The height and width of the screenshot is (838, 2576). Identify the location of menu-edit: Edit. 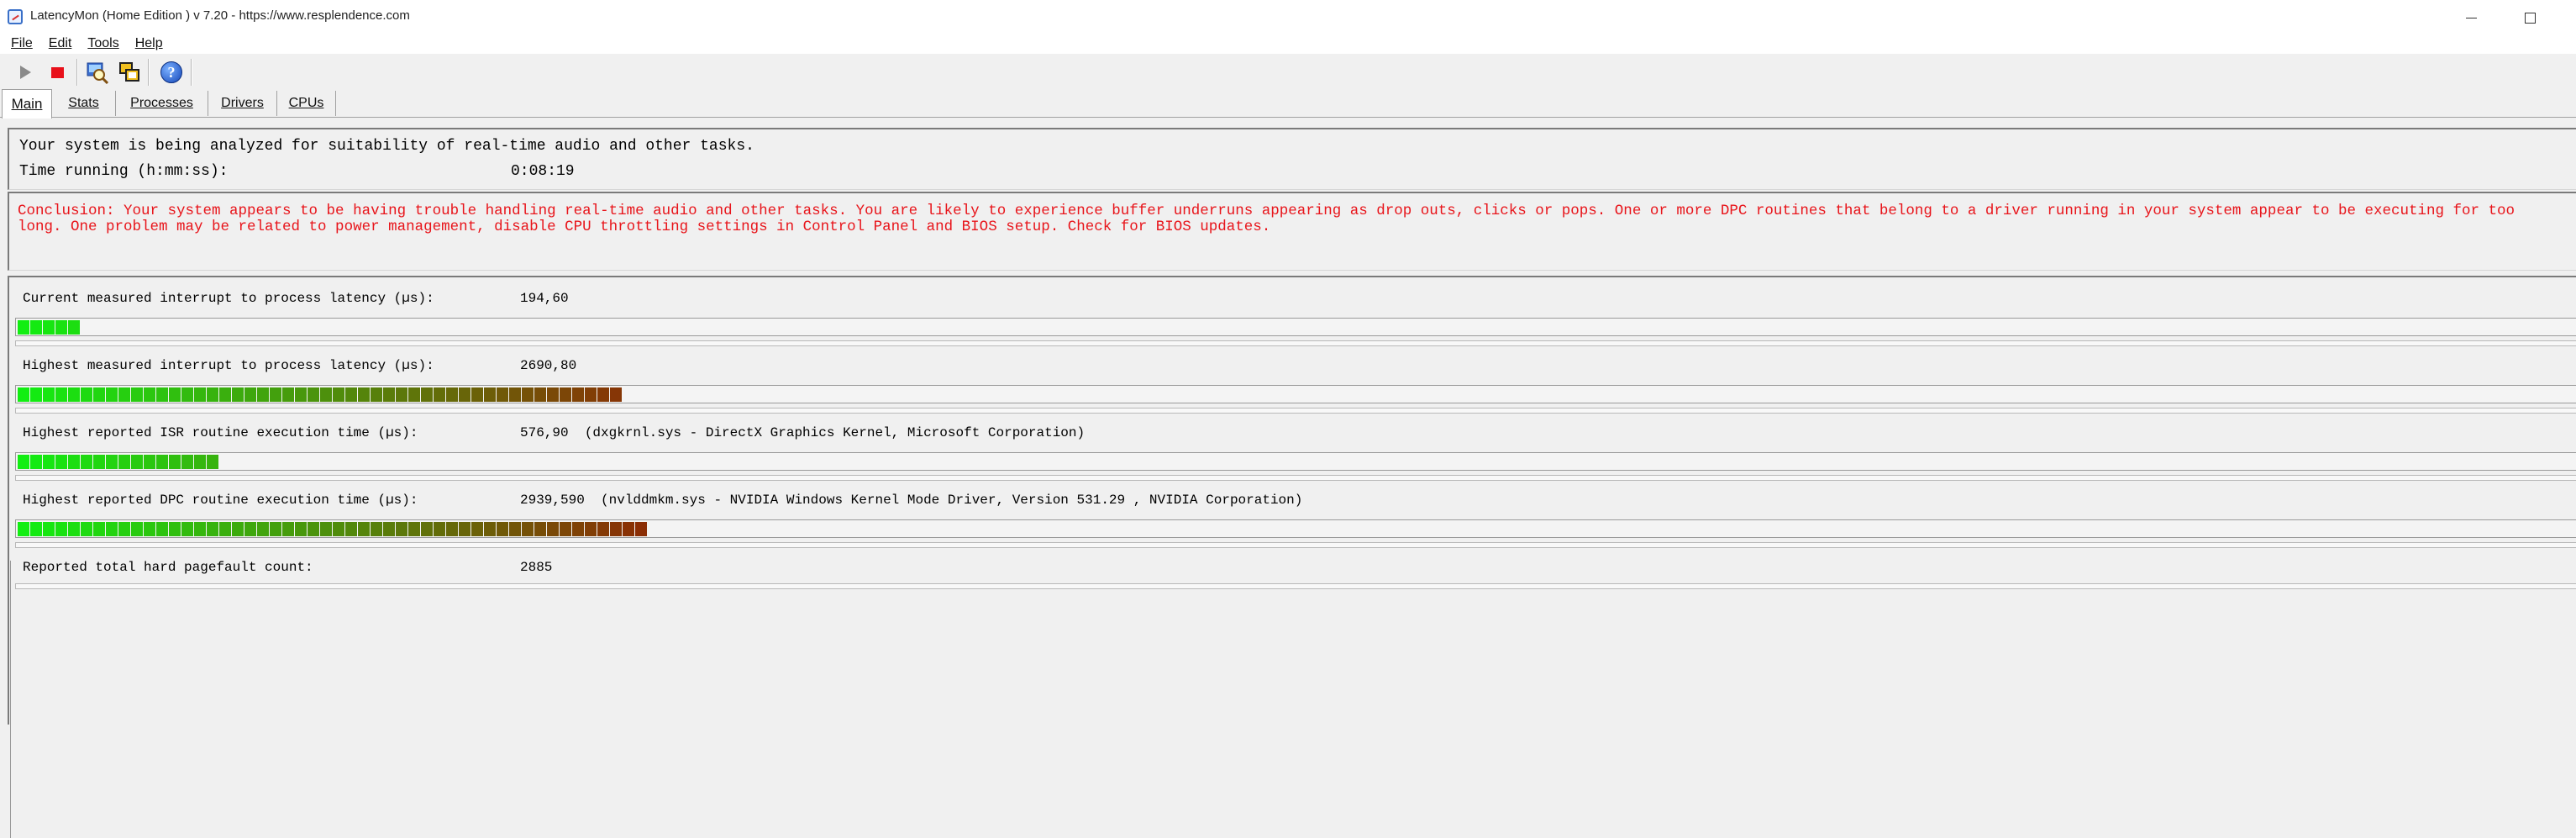
(59, 44).